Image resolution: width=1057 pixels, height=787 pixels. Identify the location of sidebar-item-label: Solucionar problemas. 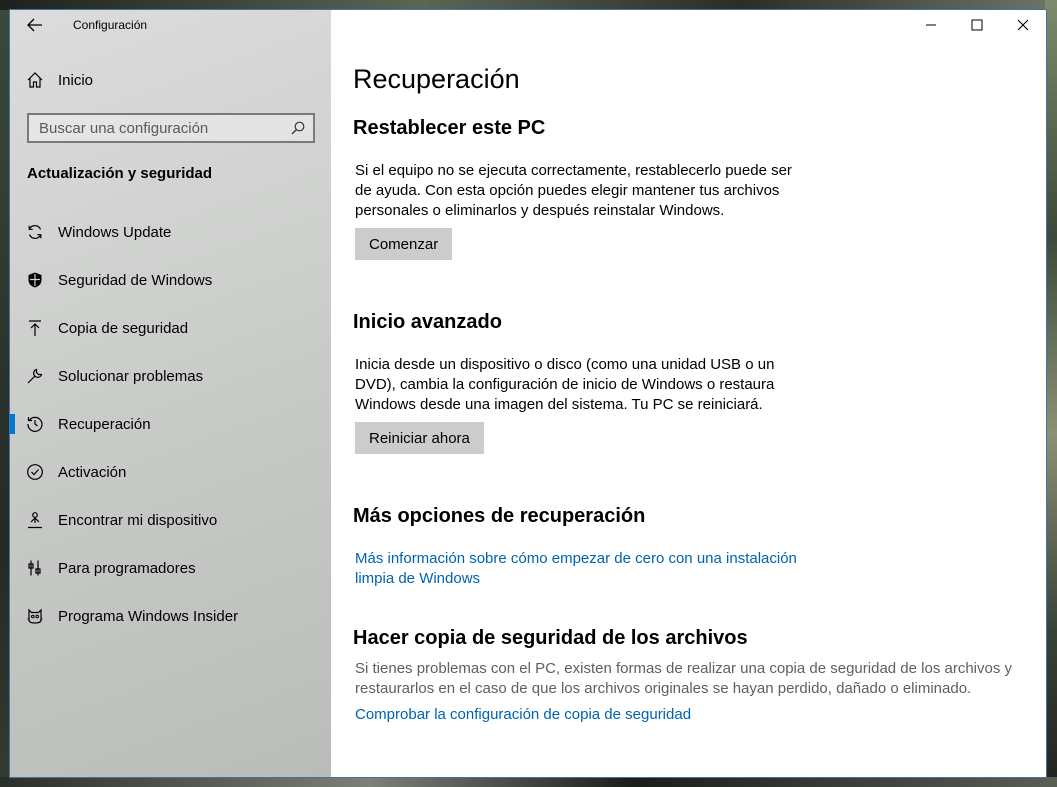
(131, 376).